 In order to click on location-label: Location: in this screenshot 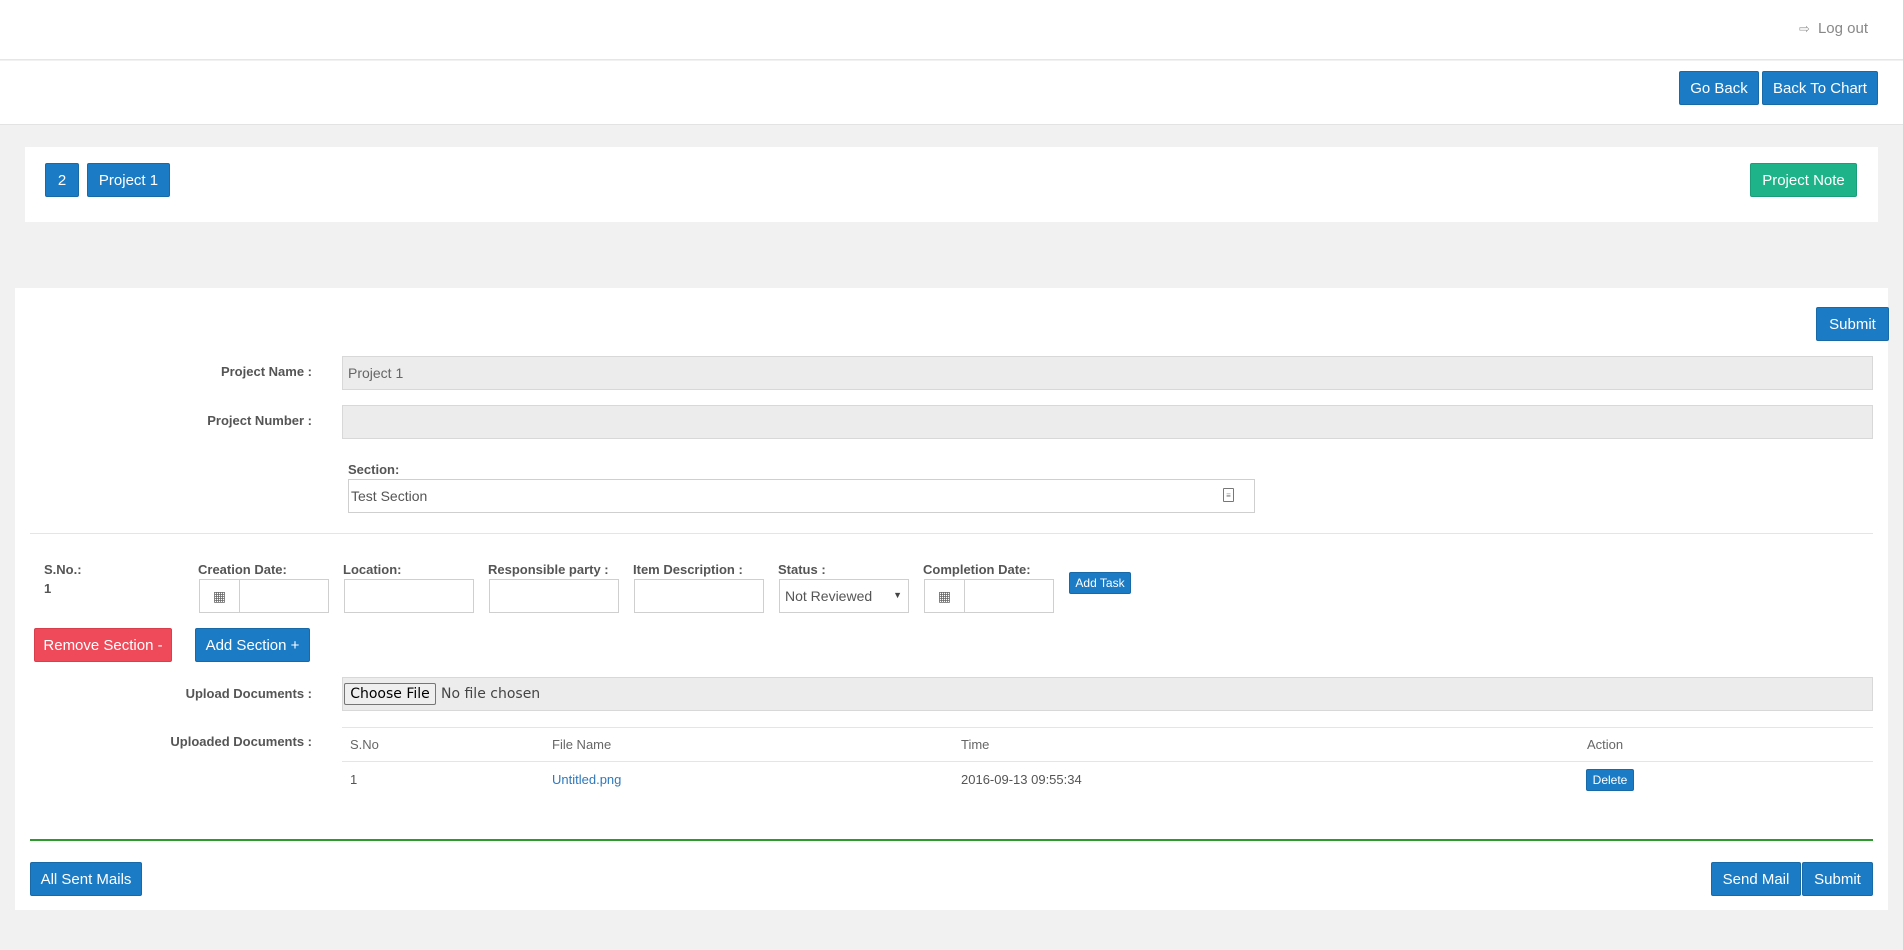, I will do `click(372, 569)`.